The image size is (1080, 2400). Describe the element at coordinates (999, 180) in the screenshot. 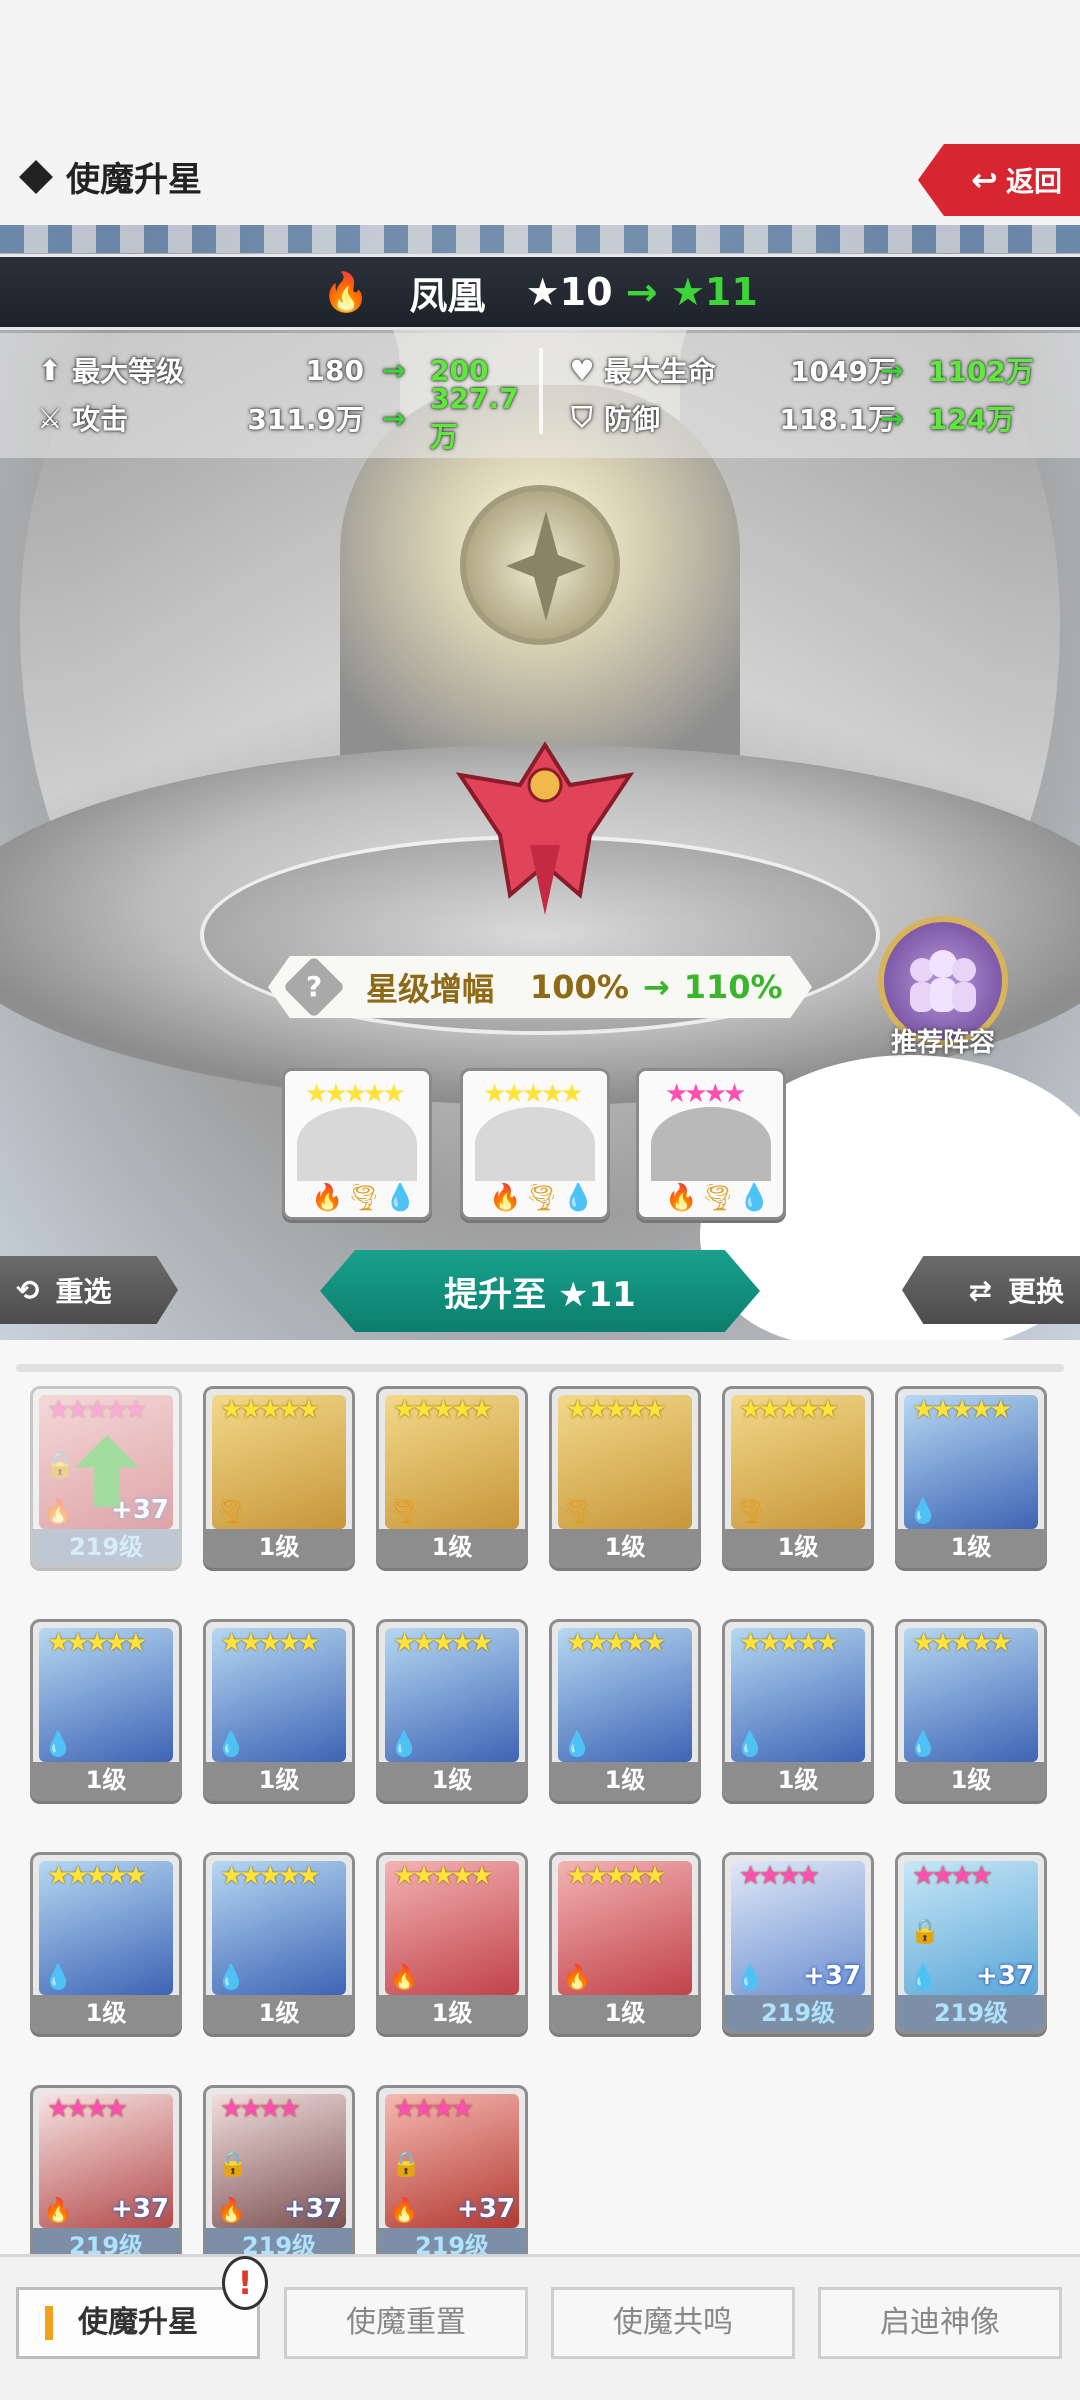

I see `back-button: ↩ 返回` at that location.